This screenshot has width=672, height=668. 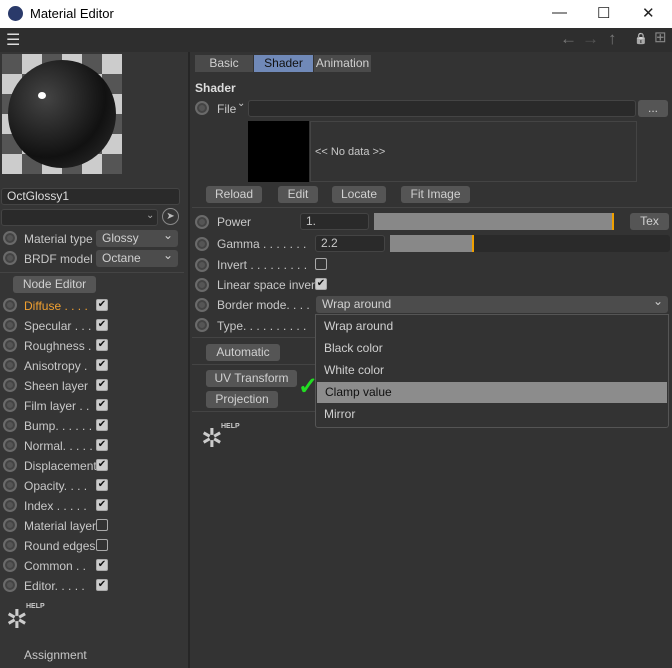 I want to click on power-input: 1., so click(x=334, y=221).